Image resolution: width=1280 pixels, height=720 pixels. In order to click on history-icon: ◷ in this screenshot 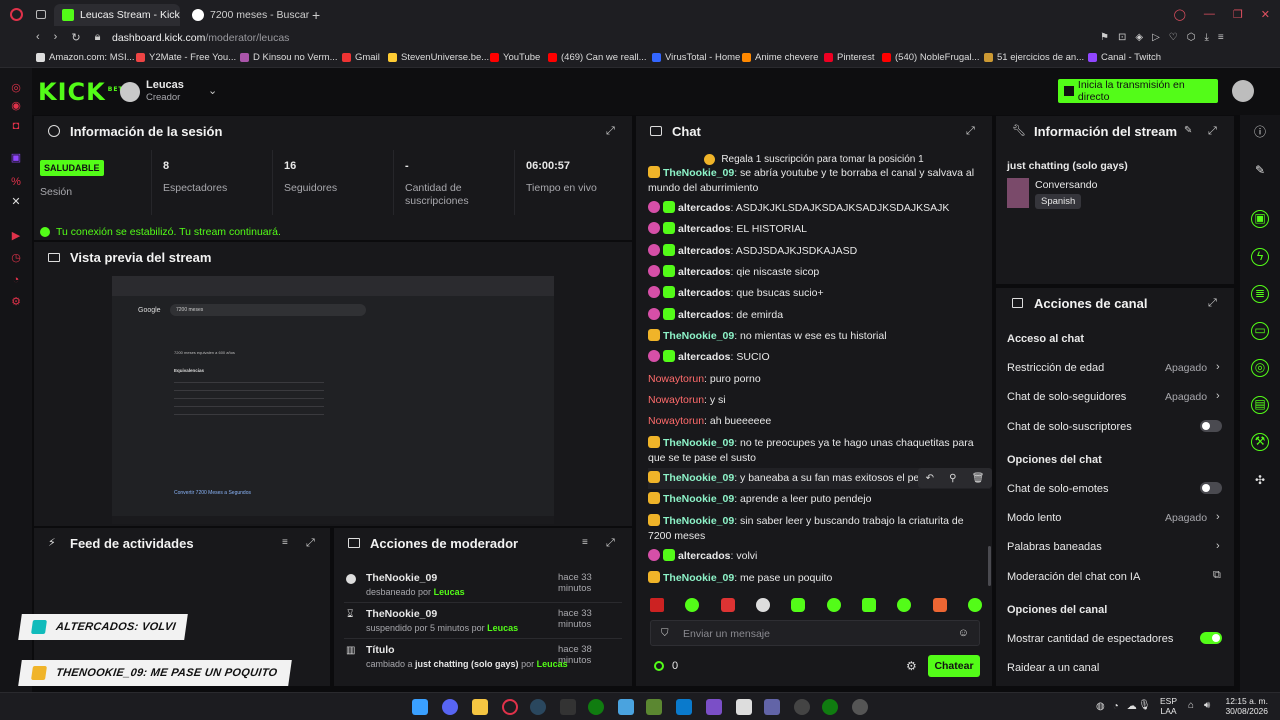, I will do `click(16, 258)`.